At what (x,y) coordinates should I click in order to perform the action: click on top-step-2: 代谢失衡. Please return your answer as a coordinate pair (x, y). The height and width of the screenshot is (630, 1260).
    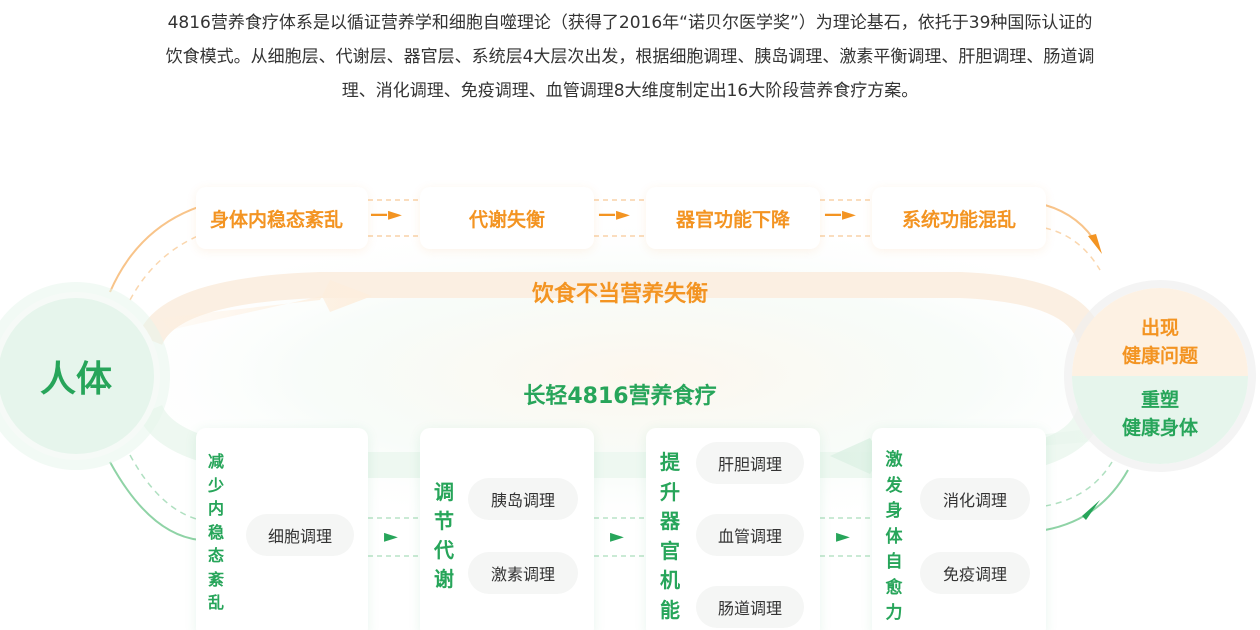
    Looking at the image, I should click on (507, 218).